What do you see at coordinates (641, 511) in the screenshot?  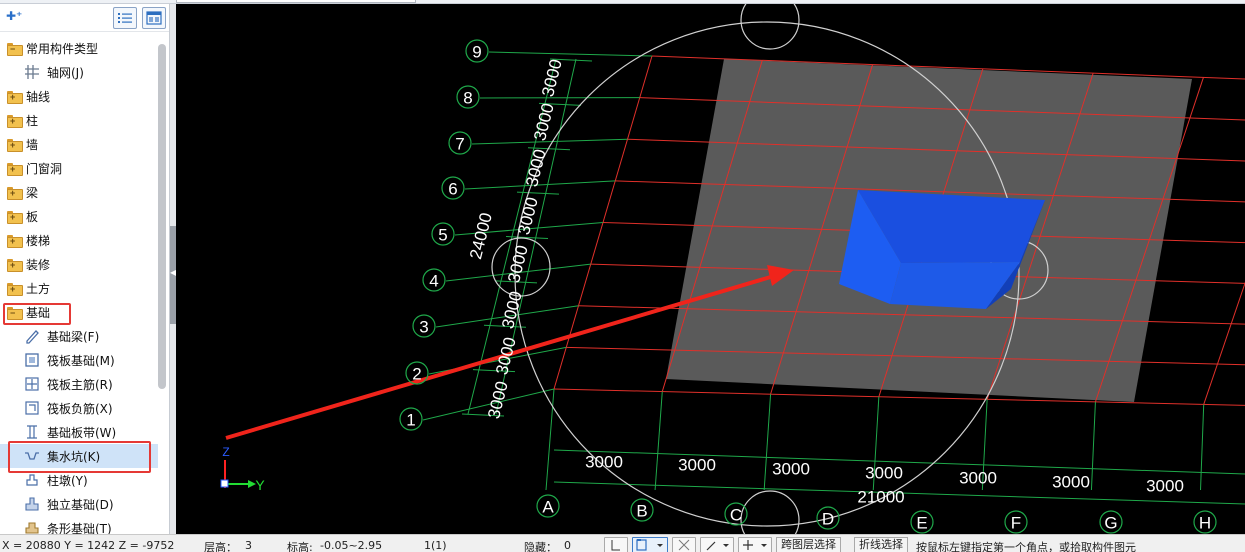 I see `col-axis-label: B` at bounding box center [641, 511].